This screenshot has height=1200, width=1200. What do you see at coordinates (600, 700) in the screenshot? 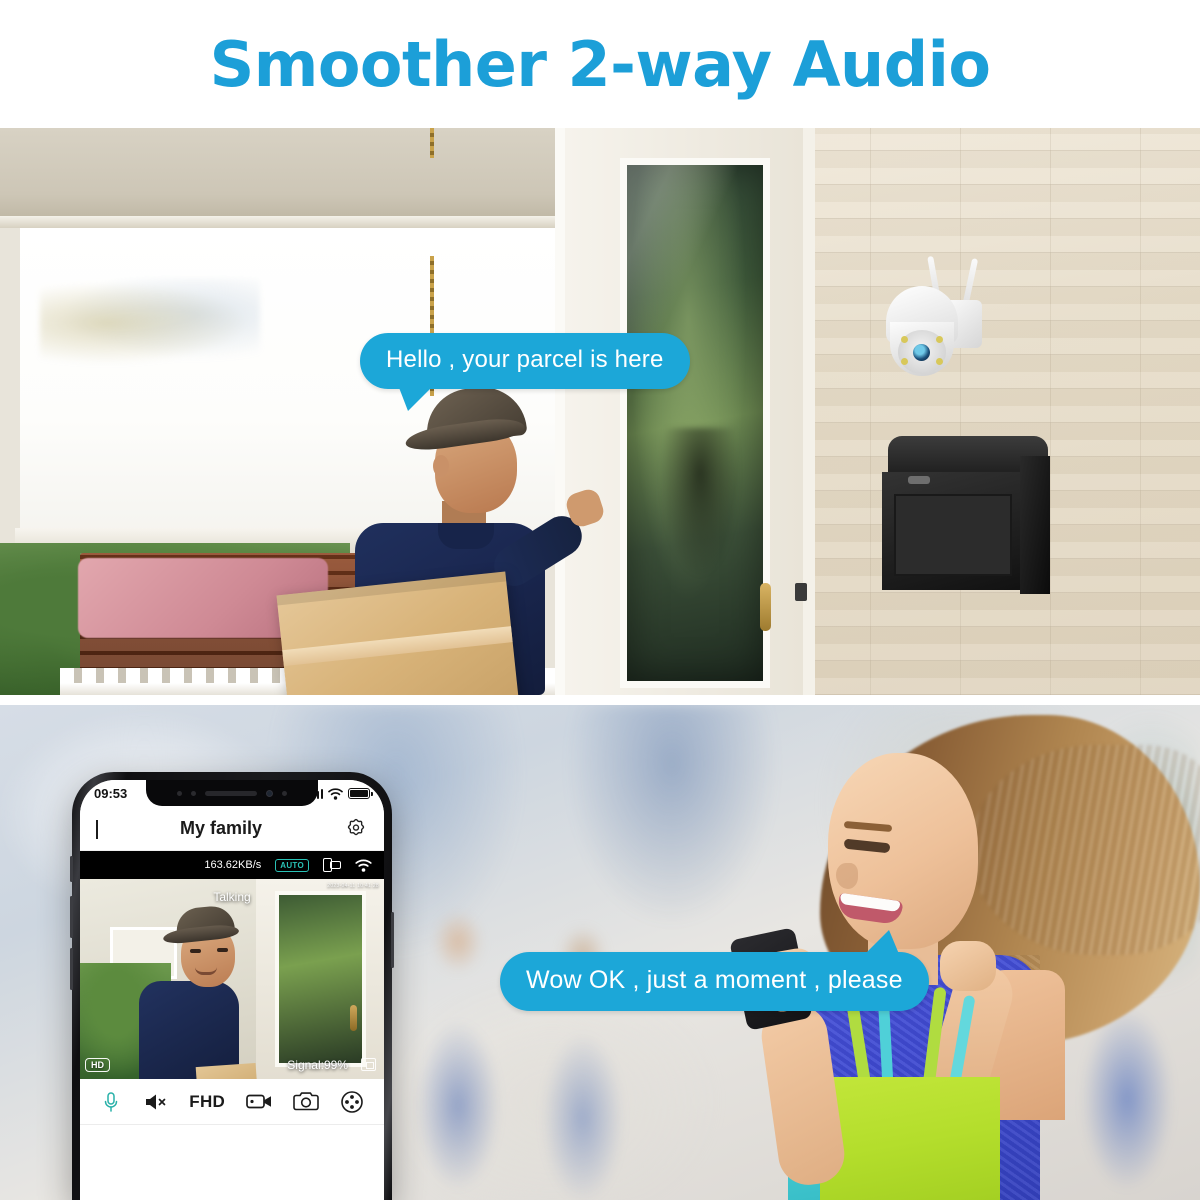
I see `panel-divider` at bounding box center [600, 700].